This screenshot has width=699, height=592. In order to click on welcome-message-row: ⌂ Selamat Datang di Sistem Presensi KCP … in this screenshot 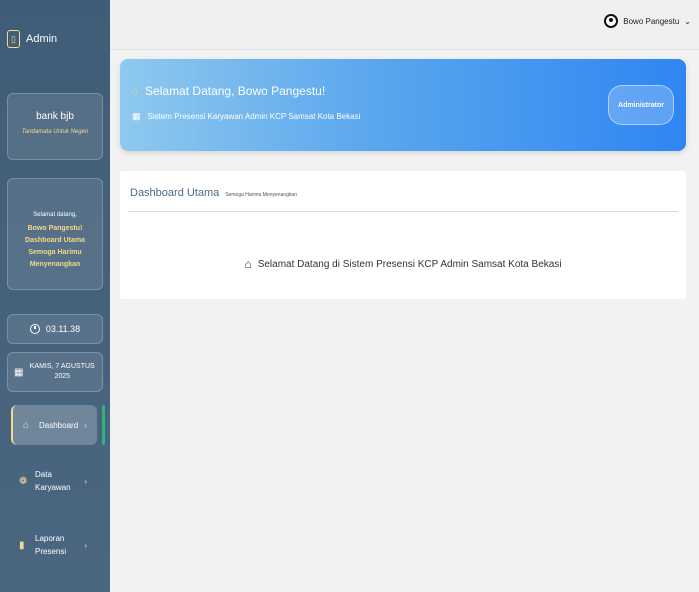, I will do `click(403, 264)`.